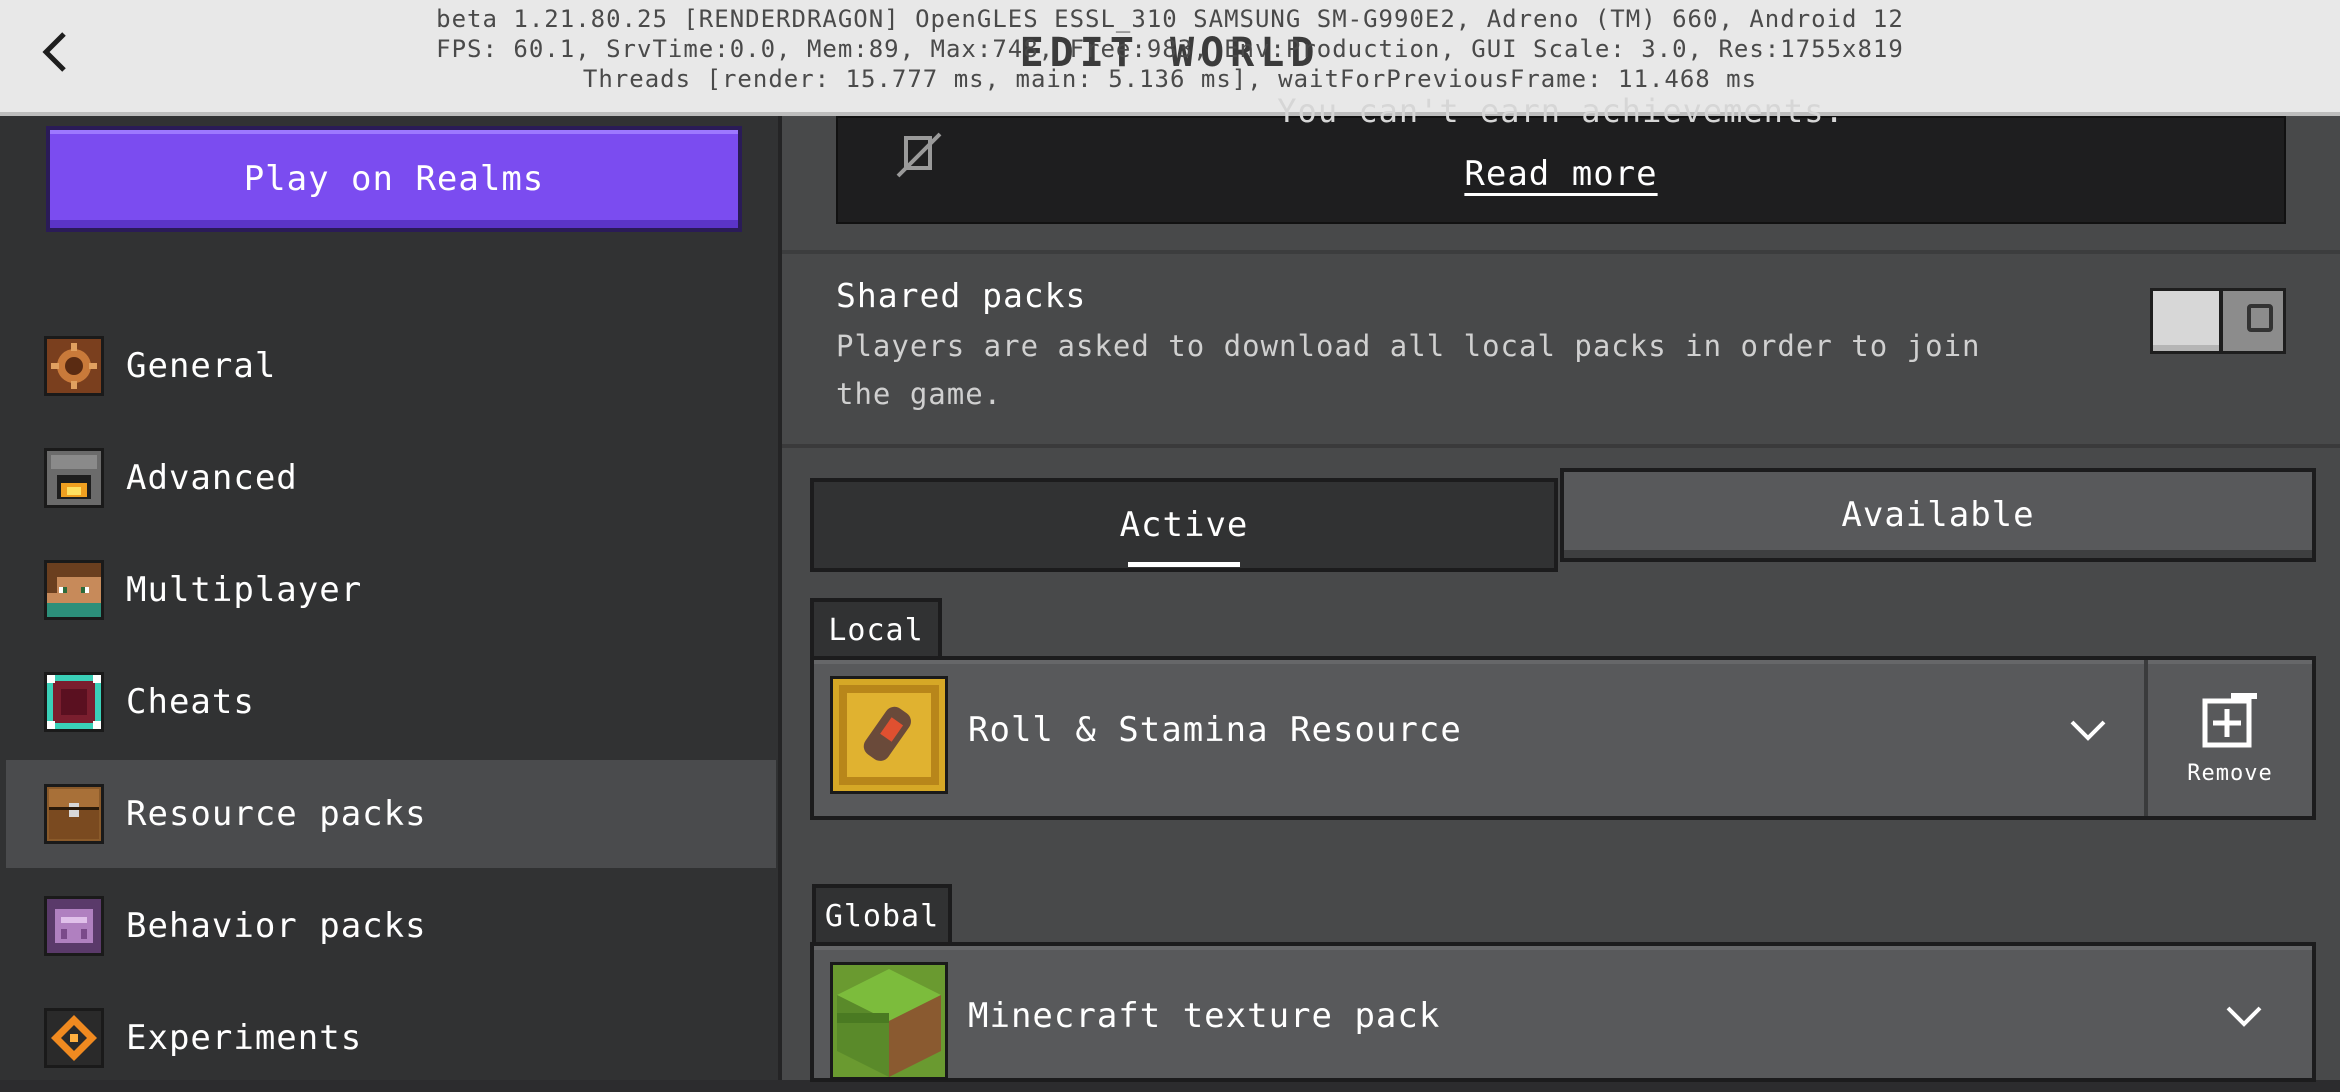  What do you see at coordinates (1184, 525) in the screenshot?
I see `tab-active: Active` at bounding box center [1184, 525].